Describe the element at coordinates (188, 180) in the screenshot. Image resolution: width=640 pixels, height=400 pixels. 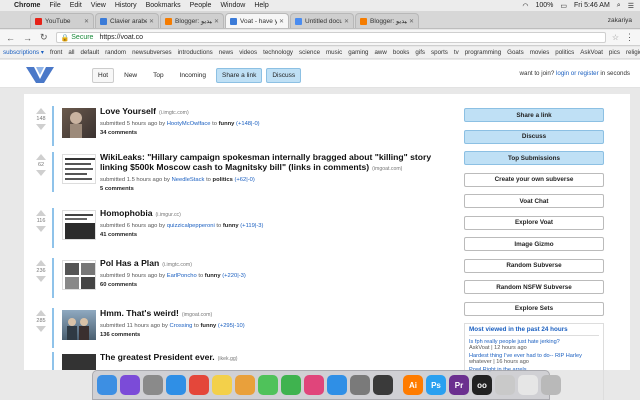
I see `submitter-link: NeedleStack` at that location.